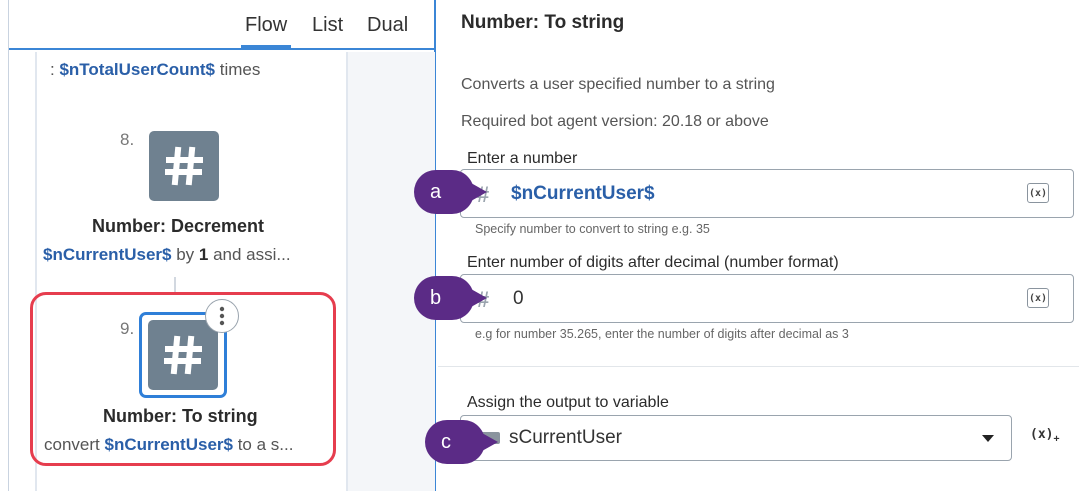  What do you see at coordinates (127, 328) in the screenshot?
I see `step-9-number: 9.` at bounding box center [127, 328].